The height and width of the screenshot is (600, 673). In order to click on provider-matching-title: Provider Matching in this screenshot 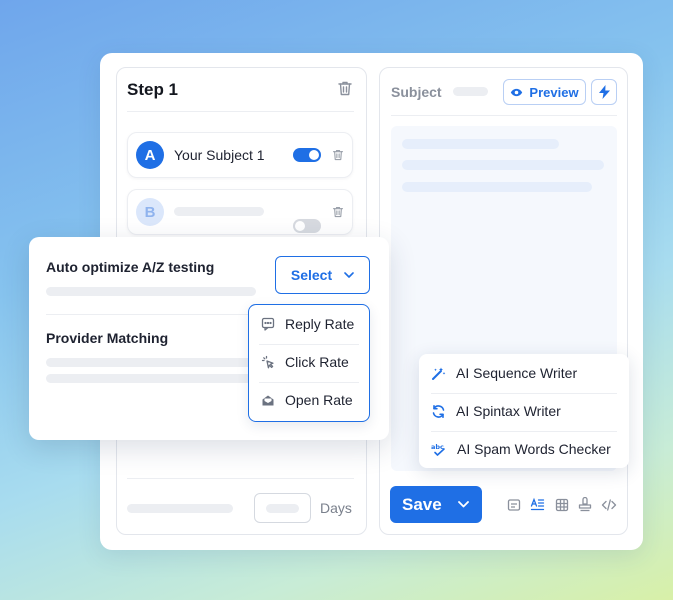, I will do `click(107, 338)`.